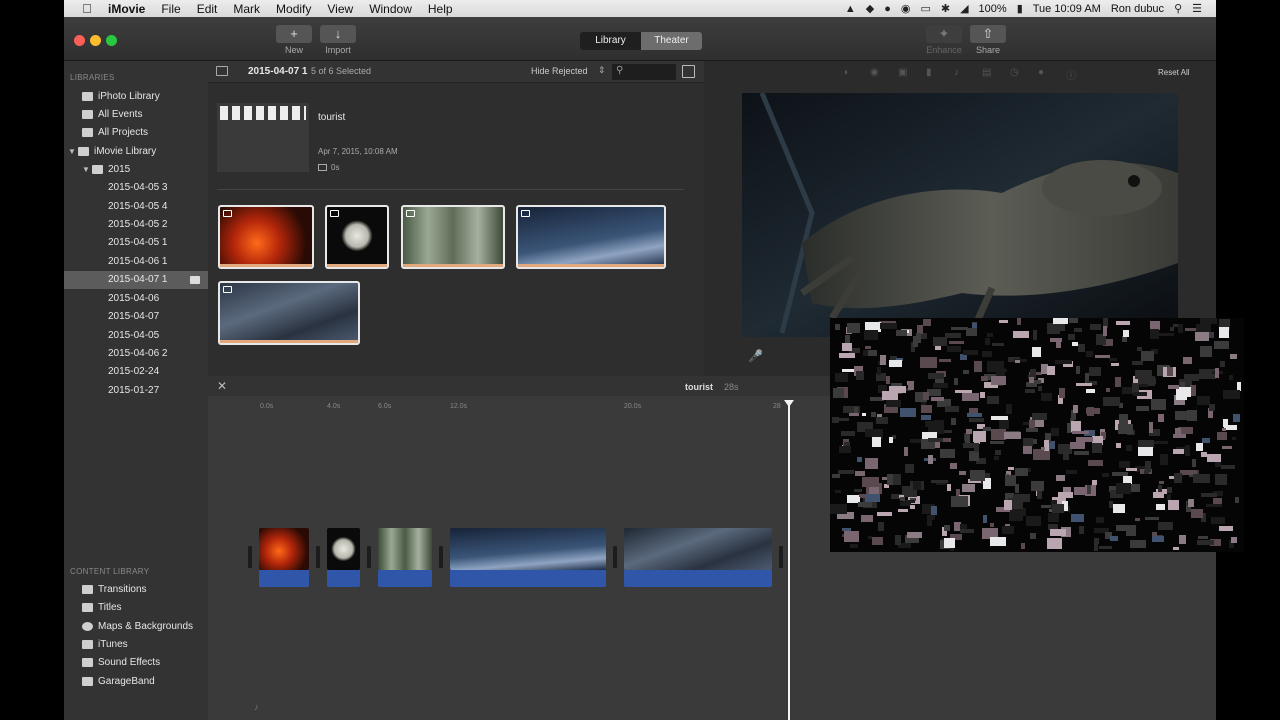 This screenshot has height=720, width=1280. Describe the element at coordinates (357, 237) in the screenshot. I see `clip-moon` at that location.